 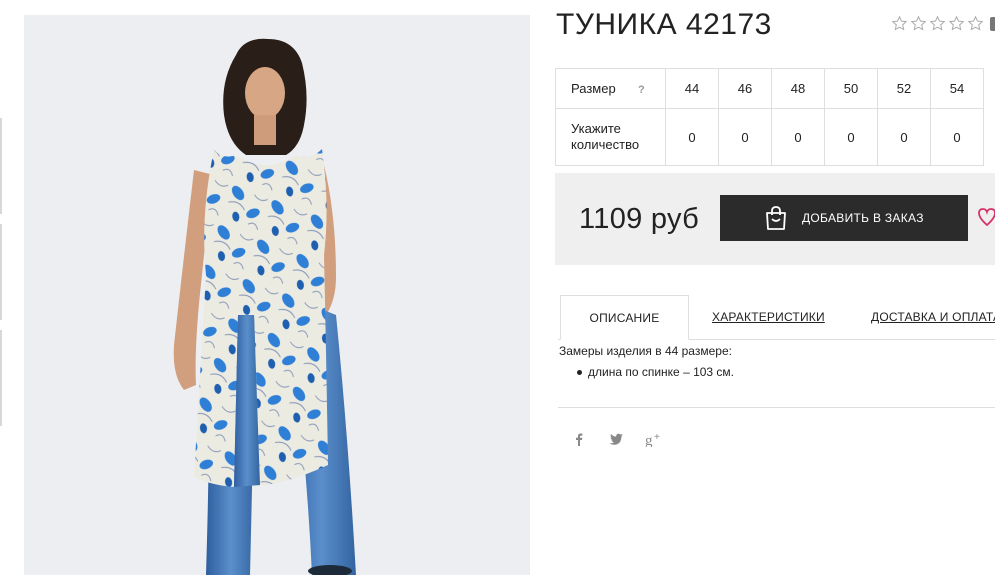 I want to click on price-panel: 1109 руб ДОБАВИТЬ В ЗАКАЗ, so click(x=775, y=219).